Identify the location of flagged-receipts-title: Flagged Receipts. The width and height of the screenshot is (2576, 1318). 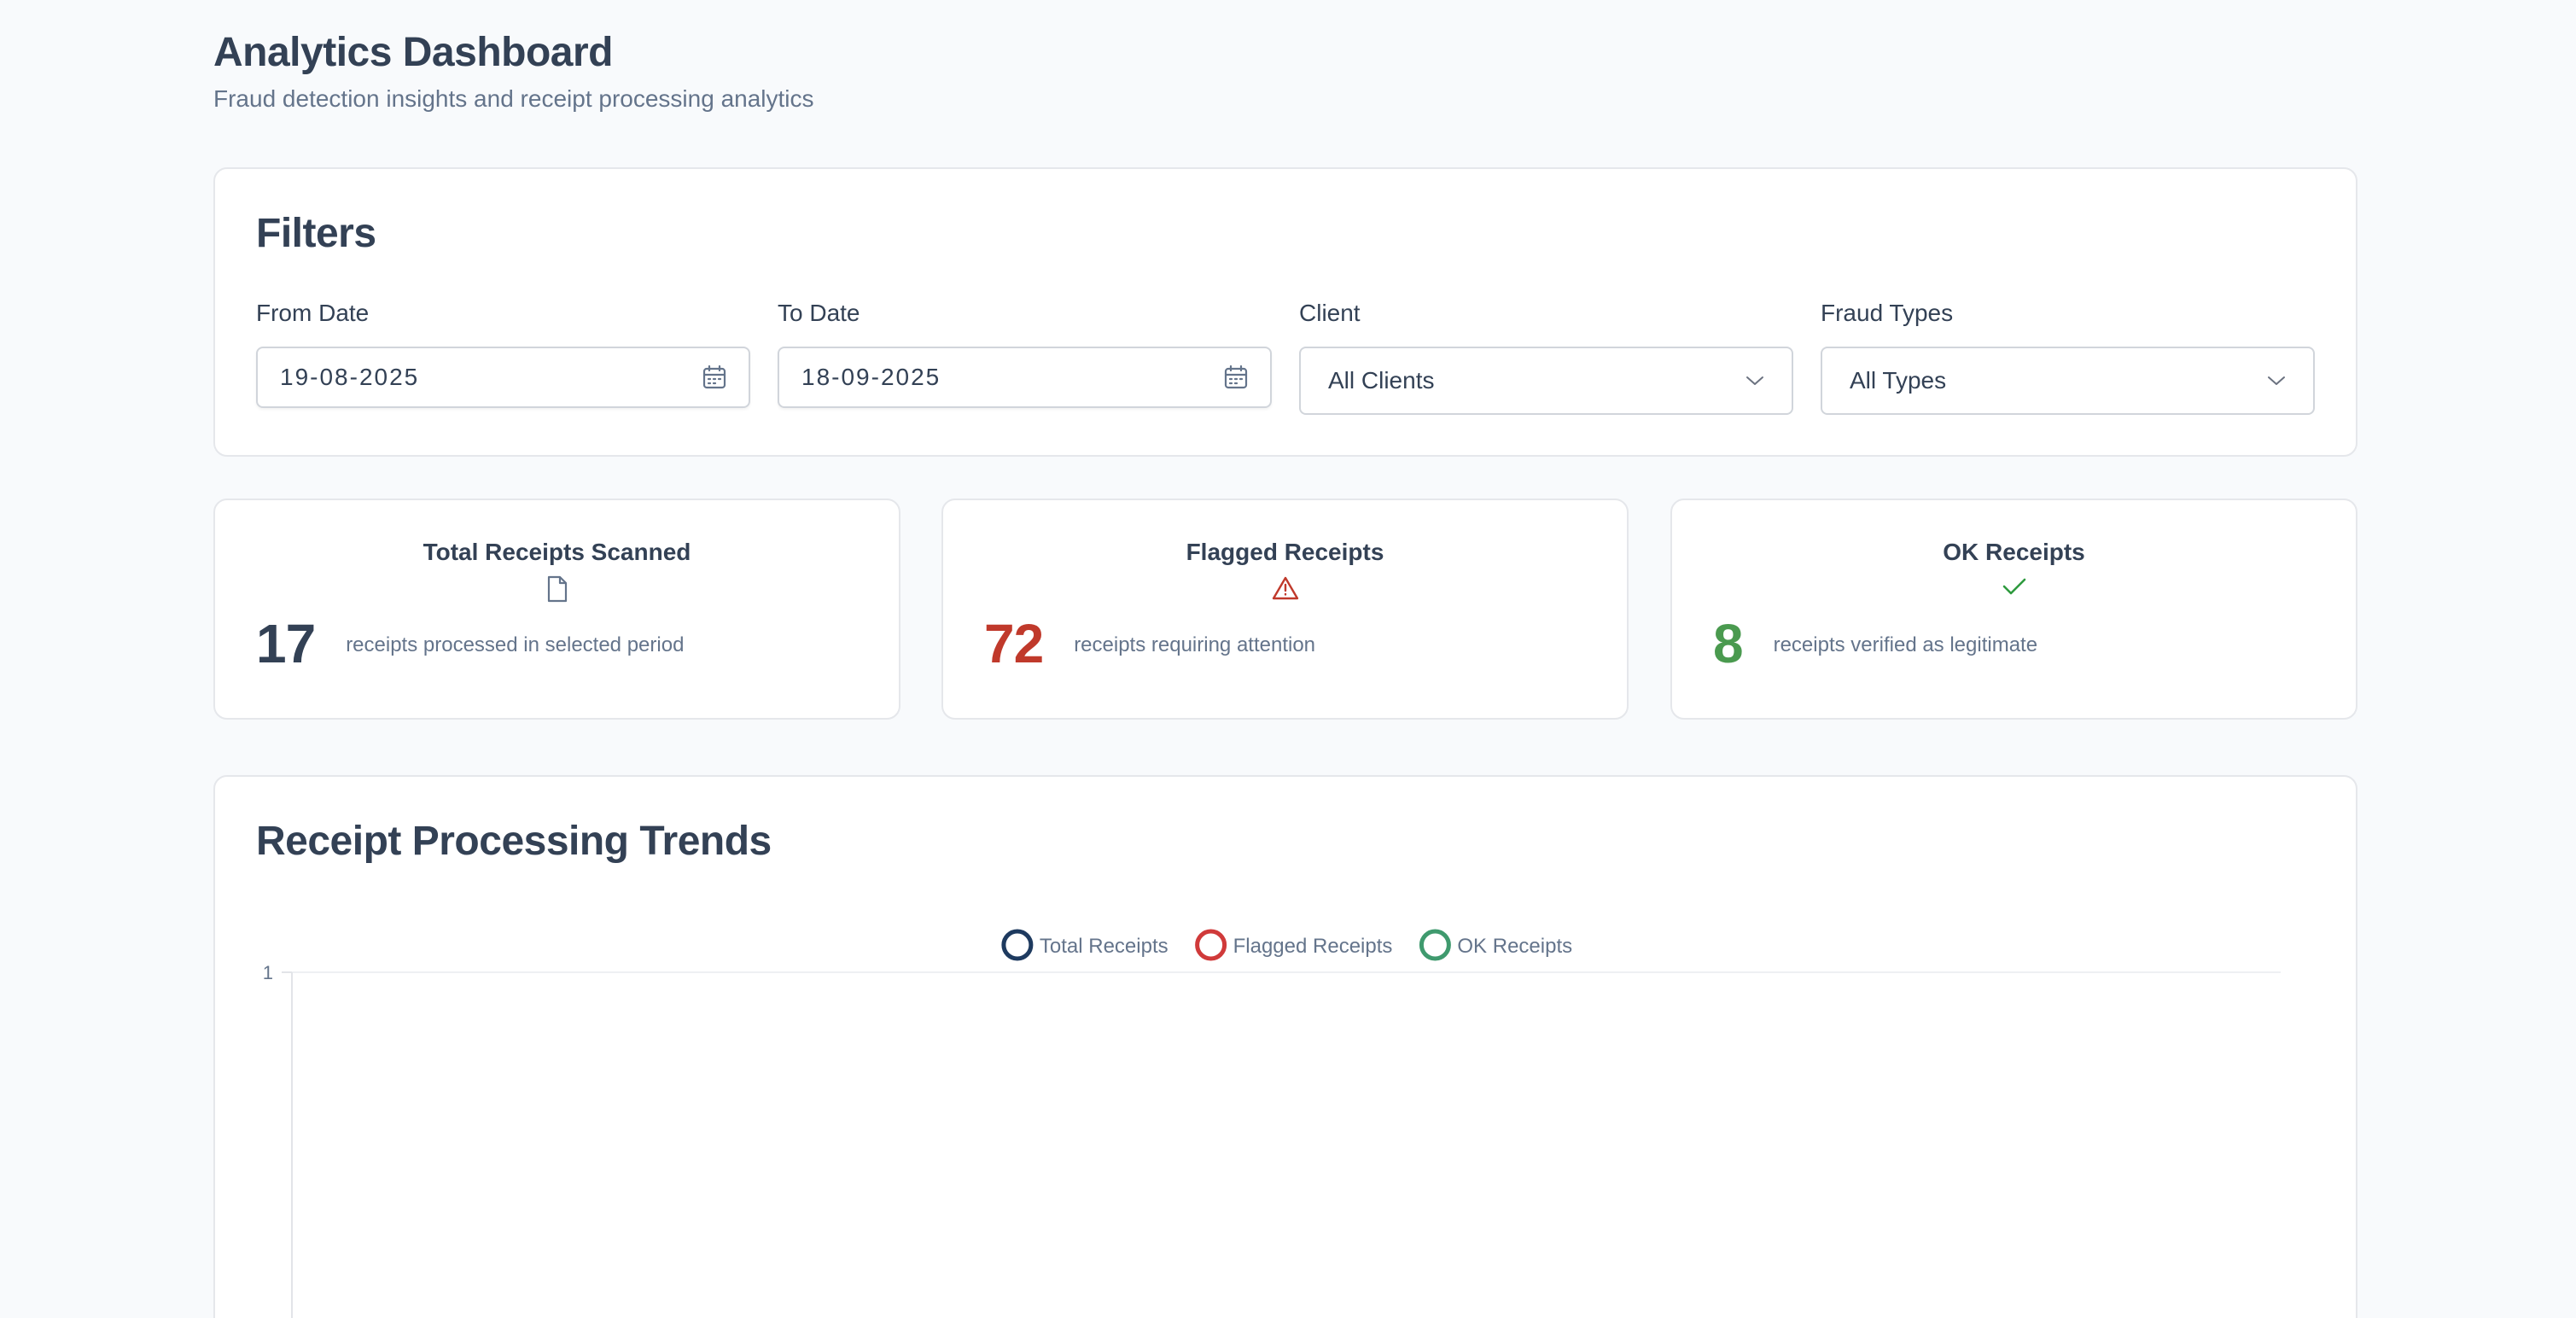
(1285, 552).